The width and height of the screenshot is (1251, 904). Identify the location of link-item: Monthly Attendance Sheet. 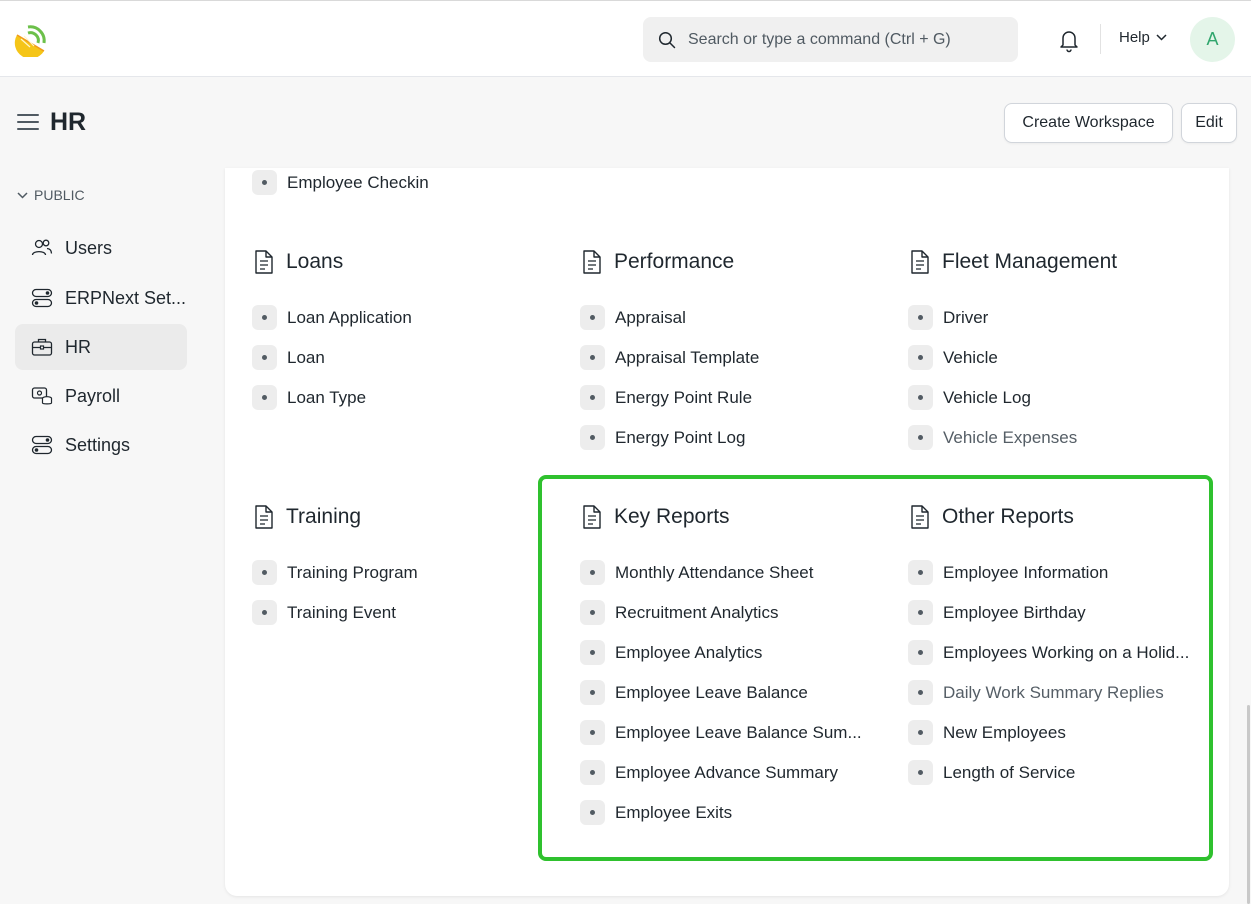
(696, 572).